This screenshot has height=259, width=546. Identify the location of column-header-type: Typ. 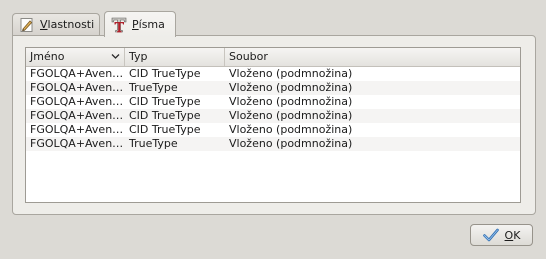
(175, 57).